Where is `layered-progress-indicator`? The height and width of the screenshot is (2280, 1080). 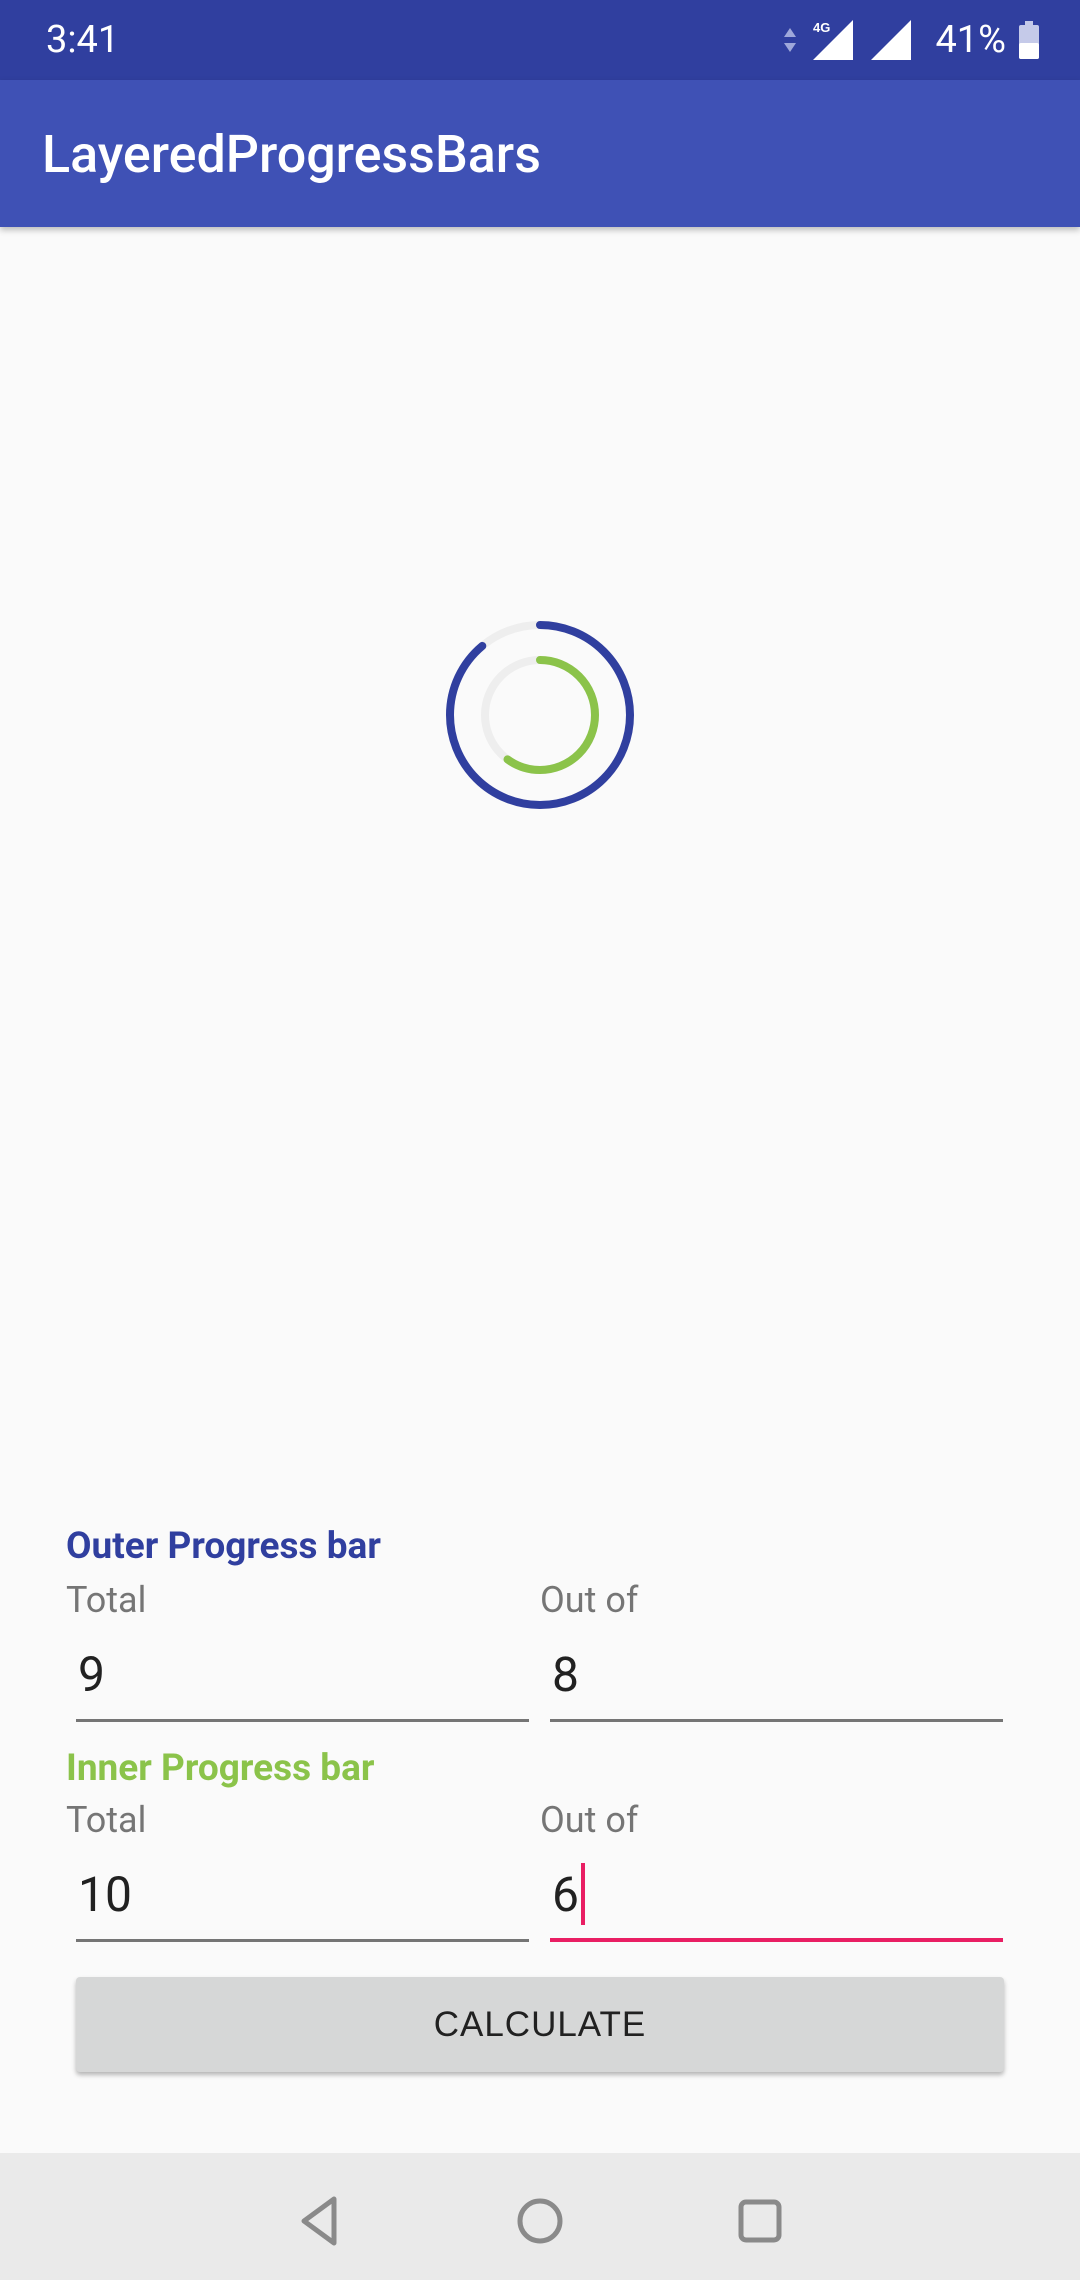
layered-progress-indicator is located at coordinates (540, 715).